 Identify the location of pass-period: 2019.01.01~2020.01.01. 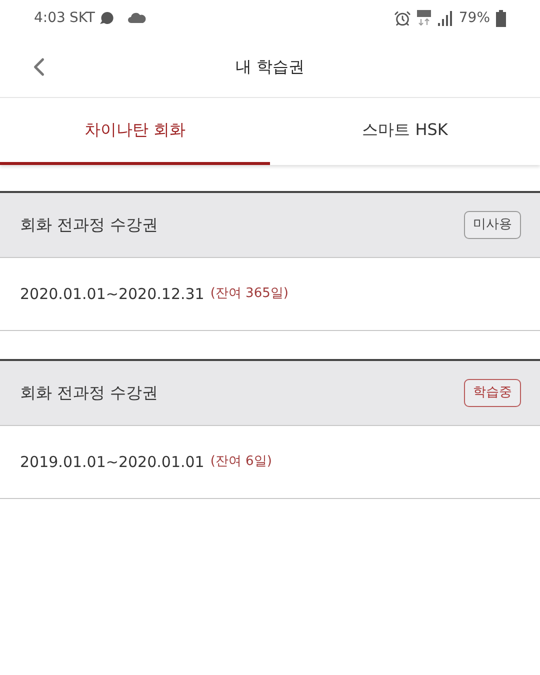
(112, 462).